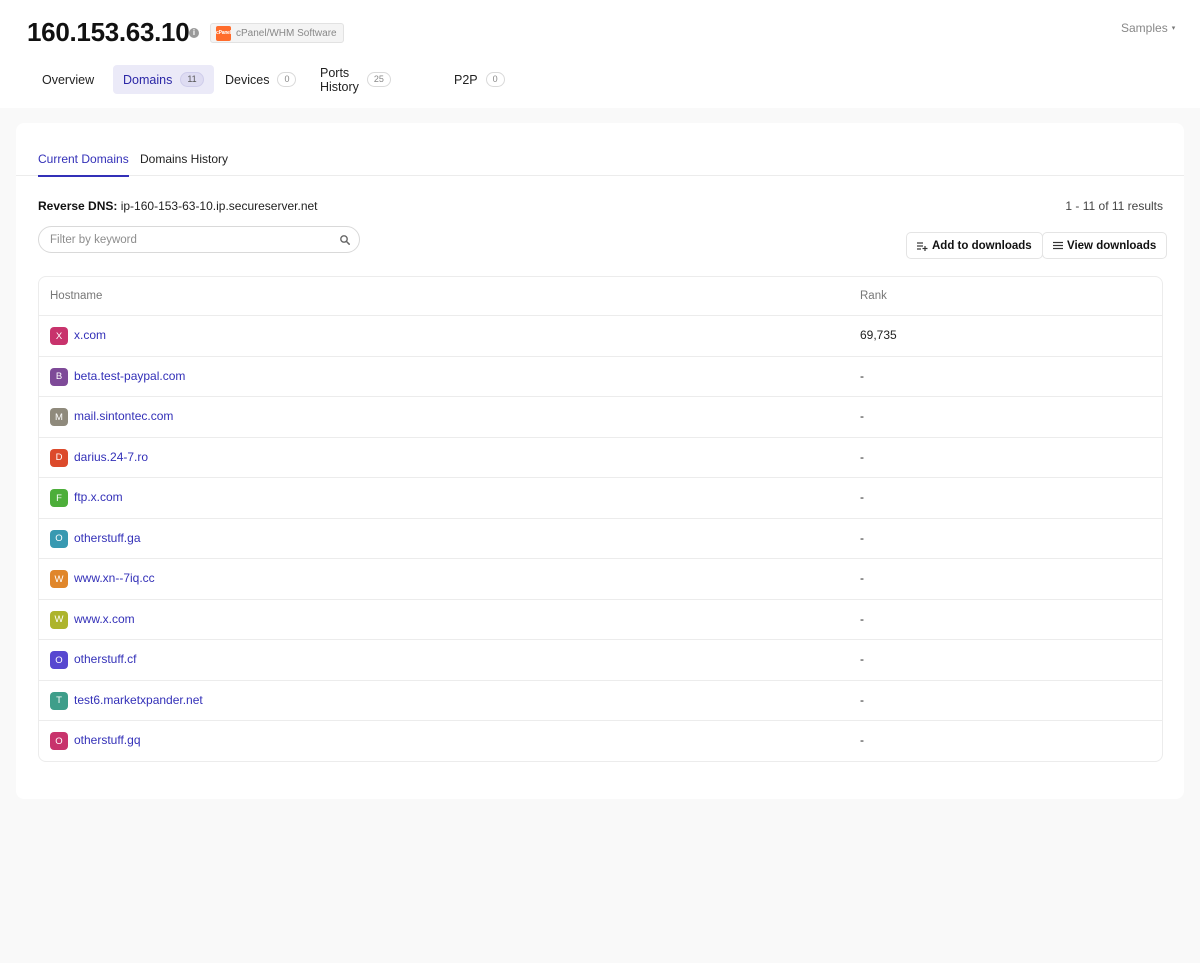  I want to click on hostname-link: otherstuff.cf, so click(105, 659).